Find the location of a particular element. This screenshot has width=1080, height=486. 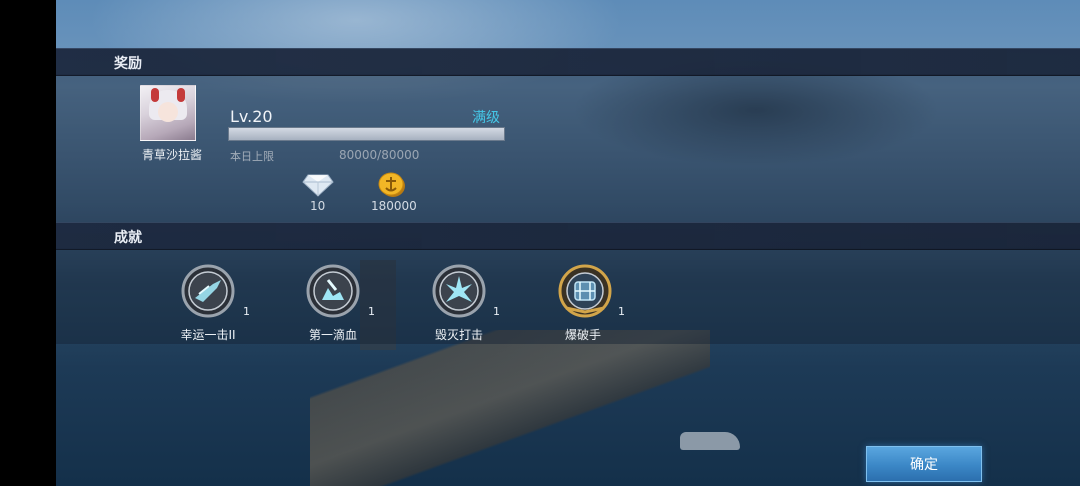

left-black-bar is located at coordinates (28, 243).